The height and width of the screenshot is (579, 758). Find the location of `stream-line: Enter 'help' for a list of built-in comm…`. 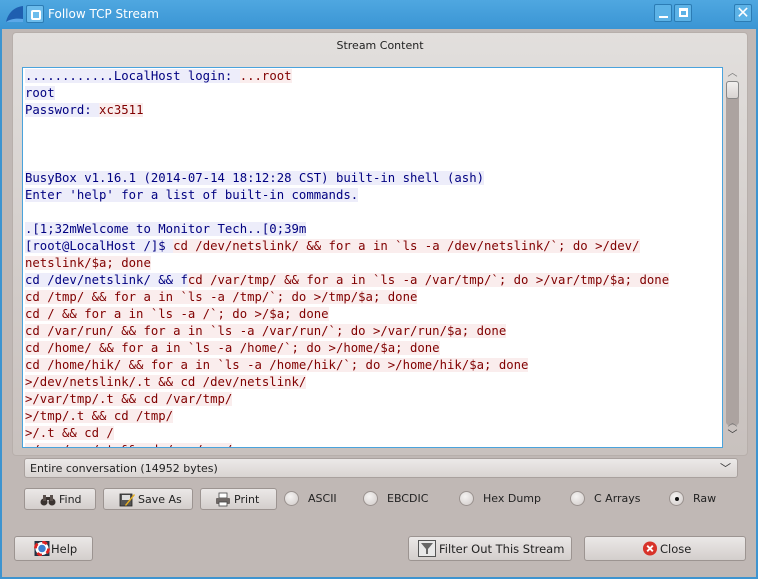

stream-line: Enter 'help' for a list of built-in comm… is located at coordinates (347, 195).